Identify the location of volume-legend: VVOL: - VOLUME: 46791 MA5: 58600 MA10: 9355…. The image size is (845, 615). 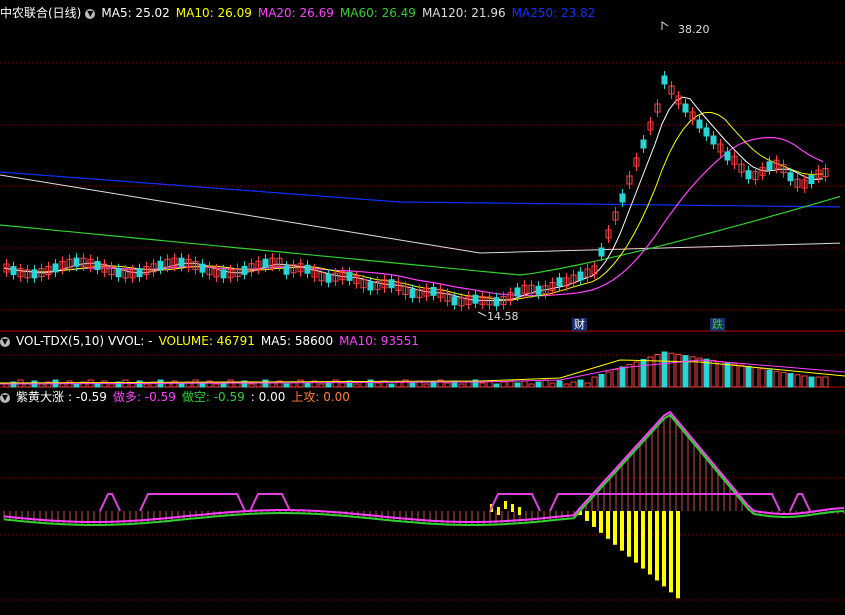
(266, 341).